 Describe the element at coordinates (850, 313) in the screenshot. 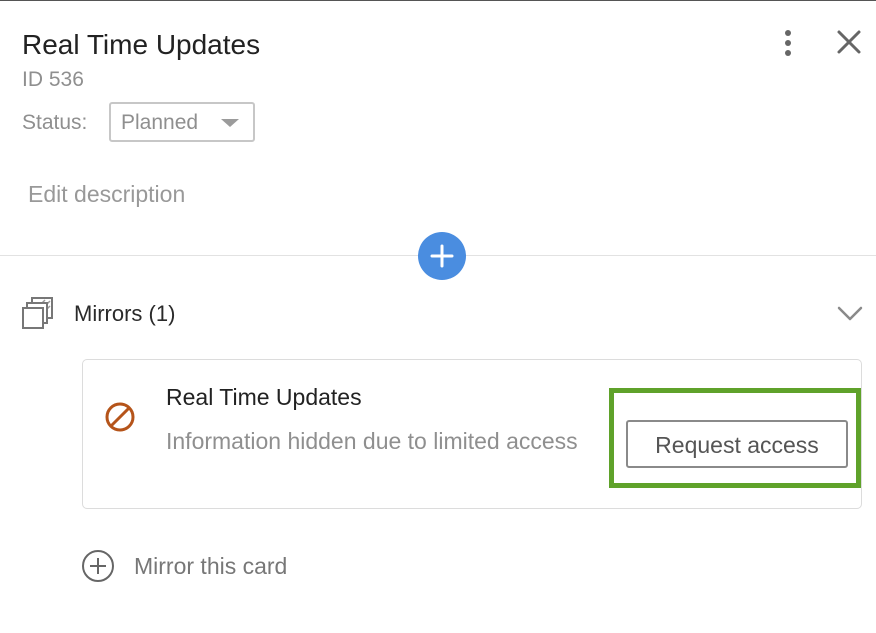

I see `chevron-down-icon` at that location.